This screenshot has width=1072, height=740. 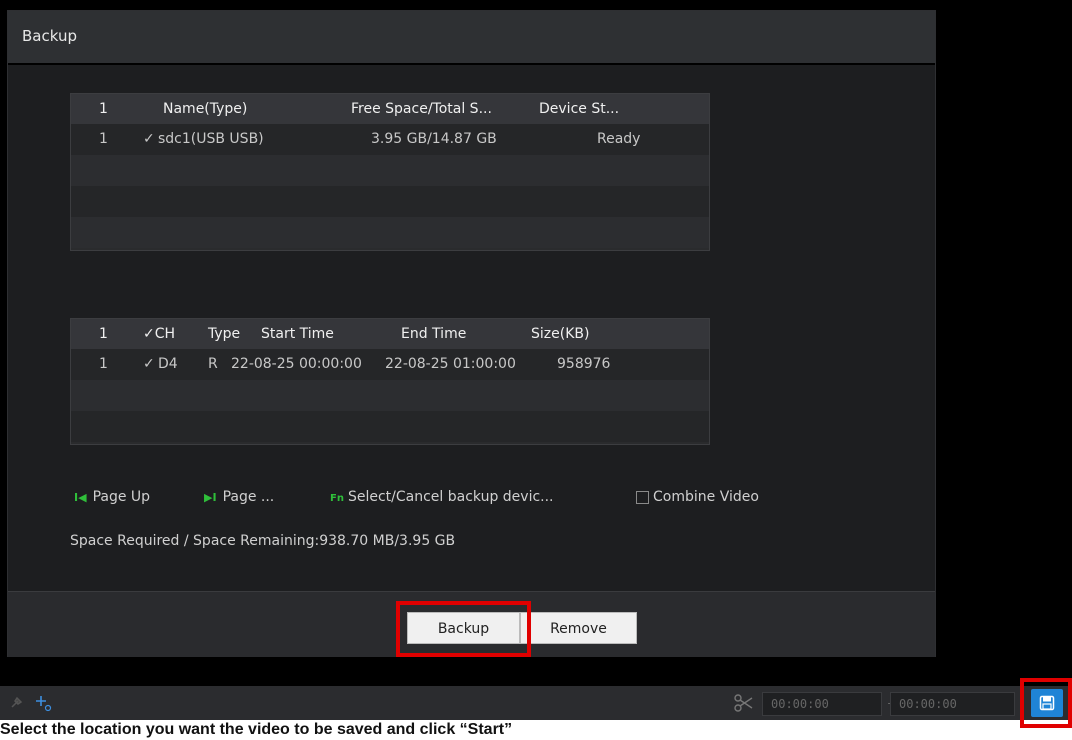 What do you see at coordinates (80, 497) in the screenshot?
I see `page-up-key-icon: I◀` at bounding box center [80, 497].